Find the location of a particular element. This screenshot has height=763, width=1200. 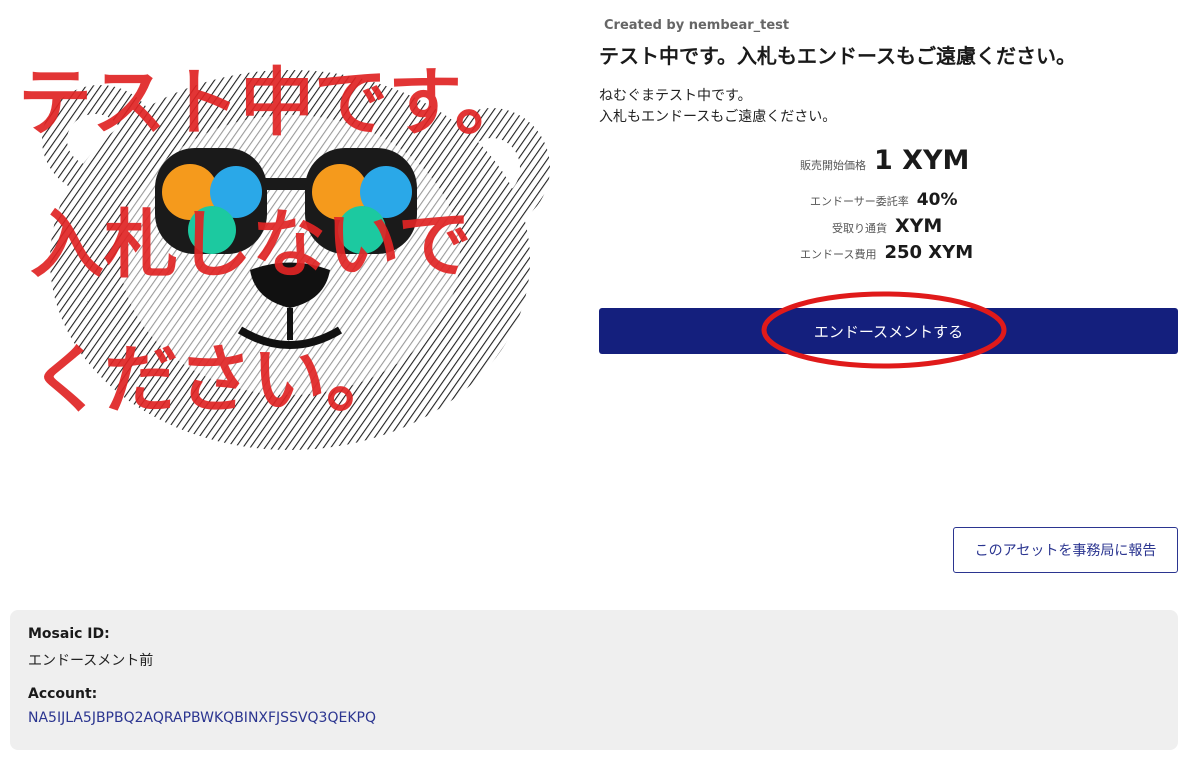

stat-currency: 受取り通貨 XYM is located at coordinates (887, 226).